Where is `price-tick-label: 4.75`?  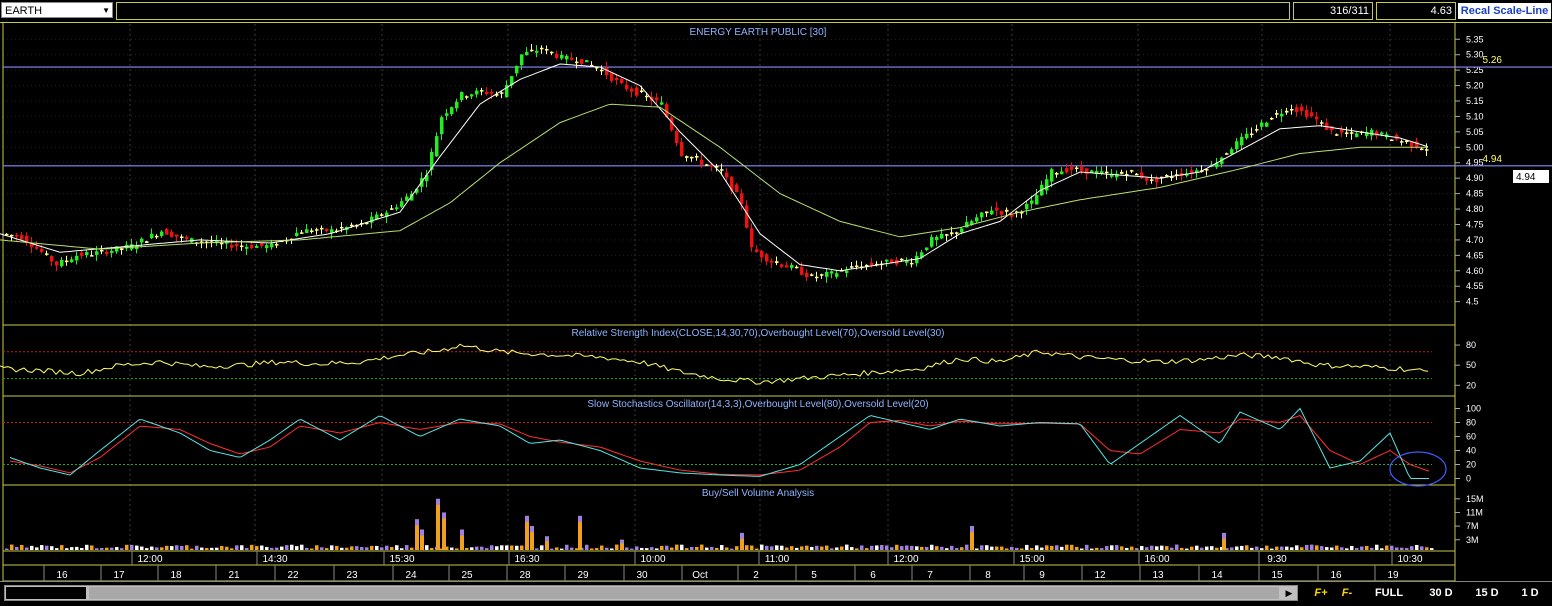 price-tick-label: 4.75 is located at coordinates (1475, 224).